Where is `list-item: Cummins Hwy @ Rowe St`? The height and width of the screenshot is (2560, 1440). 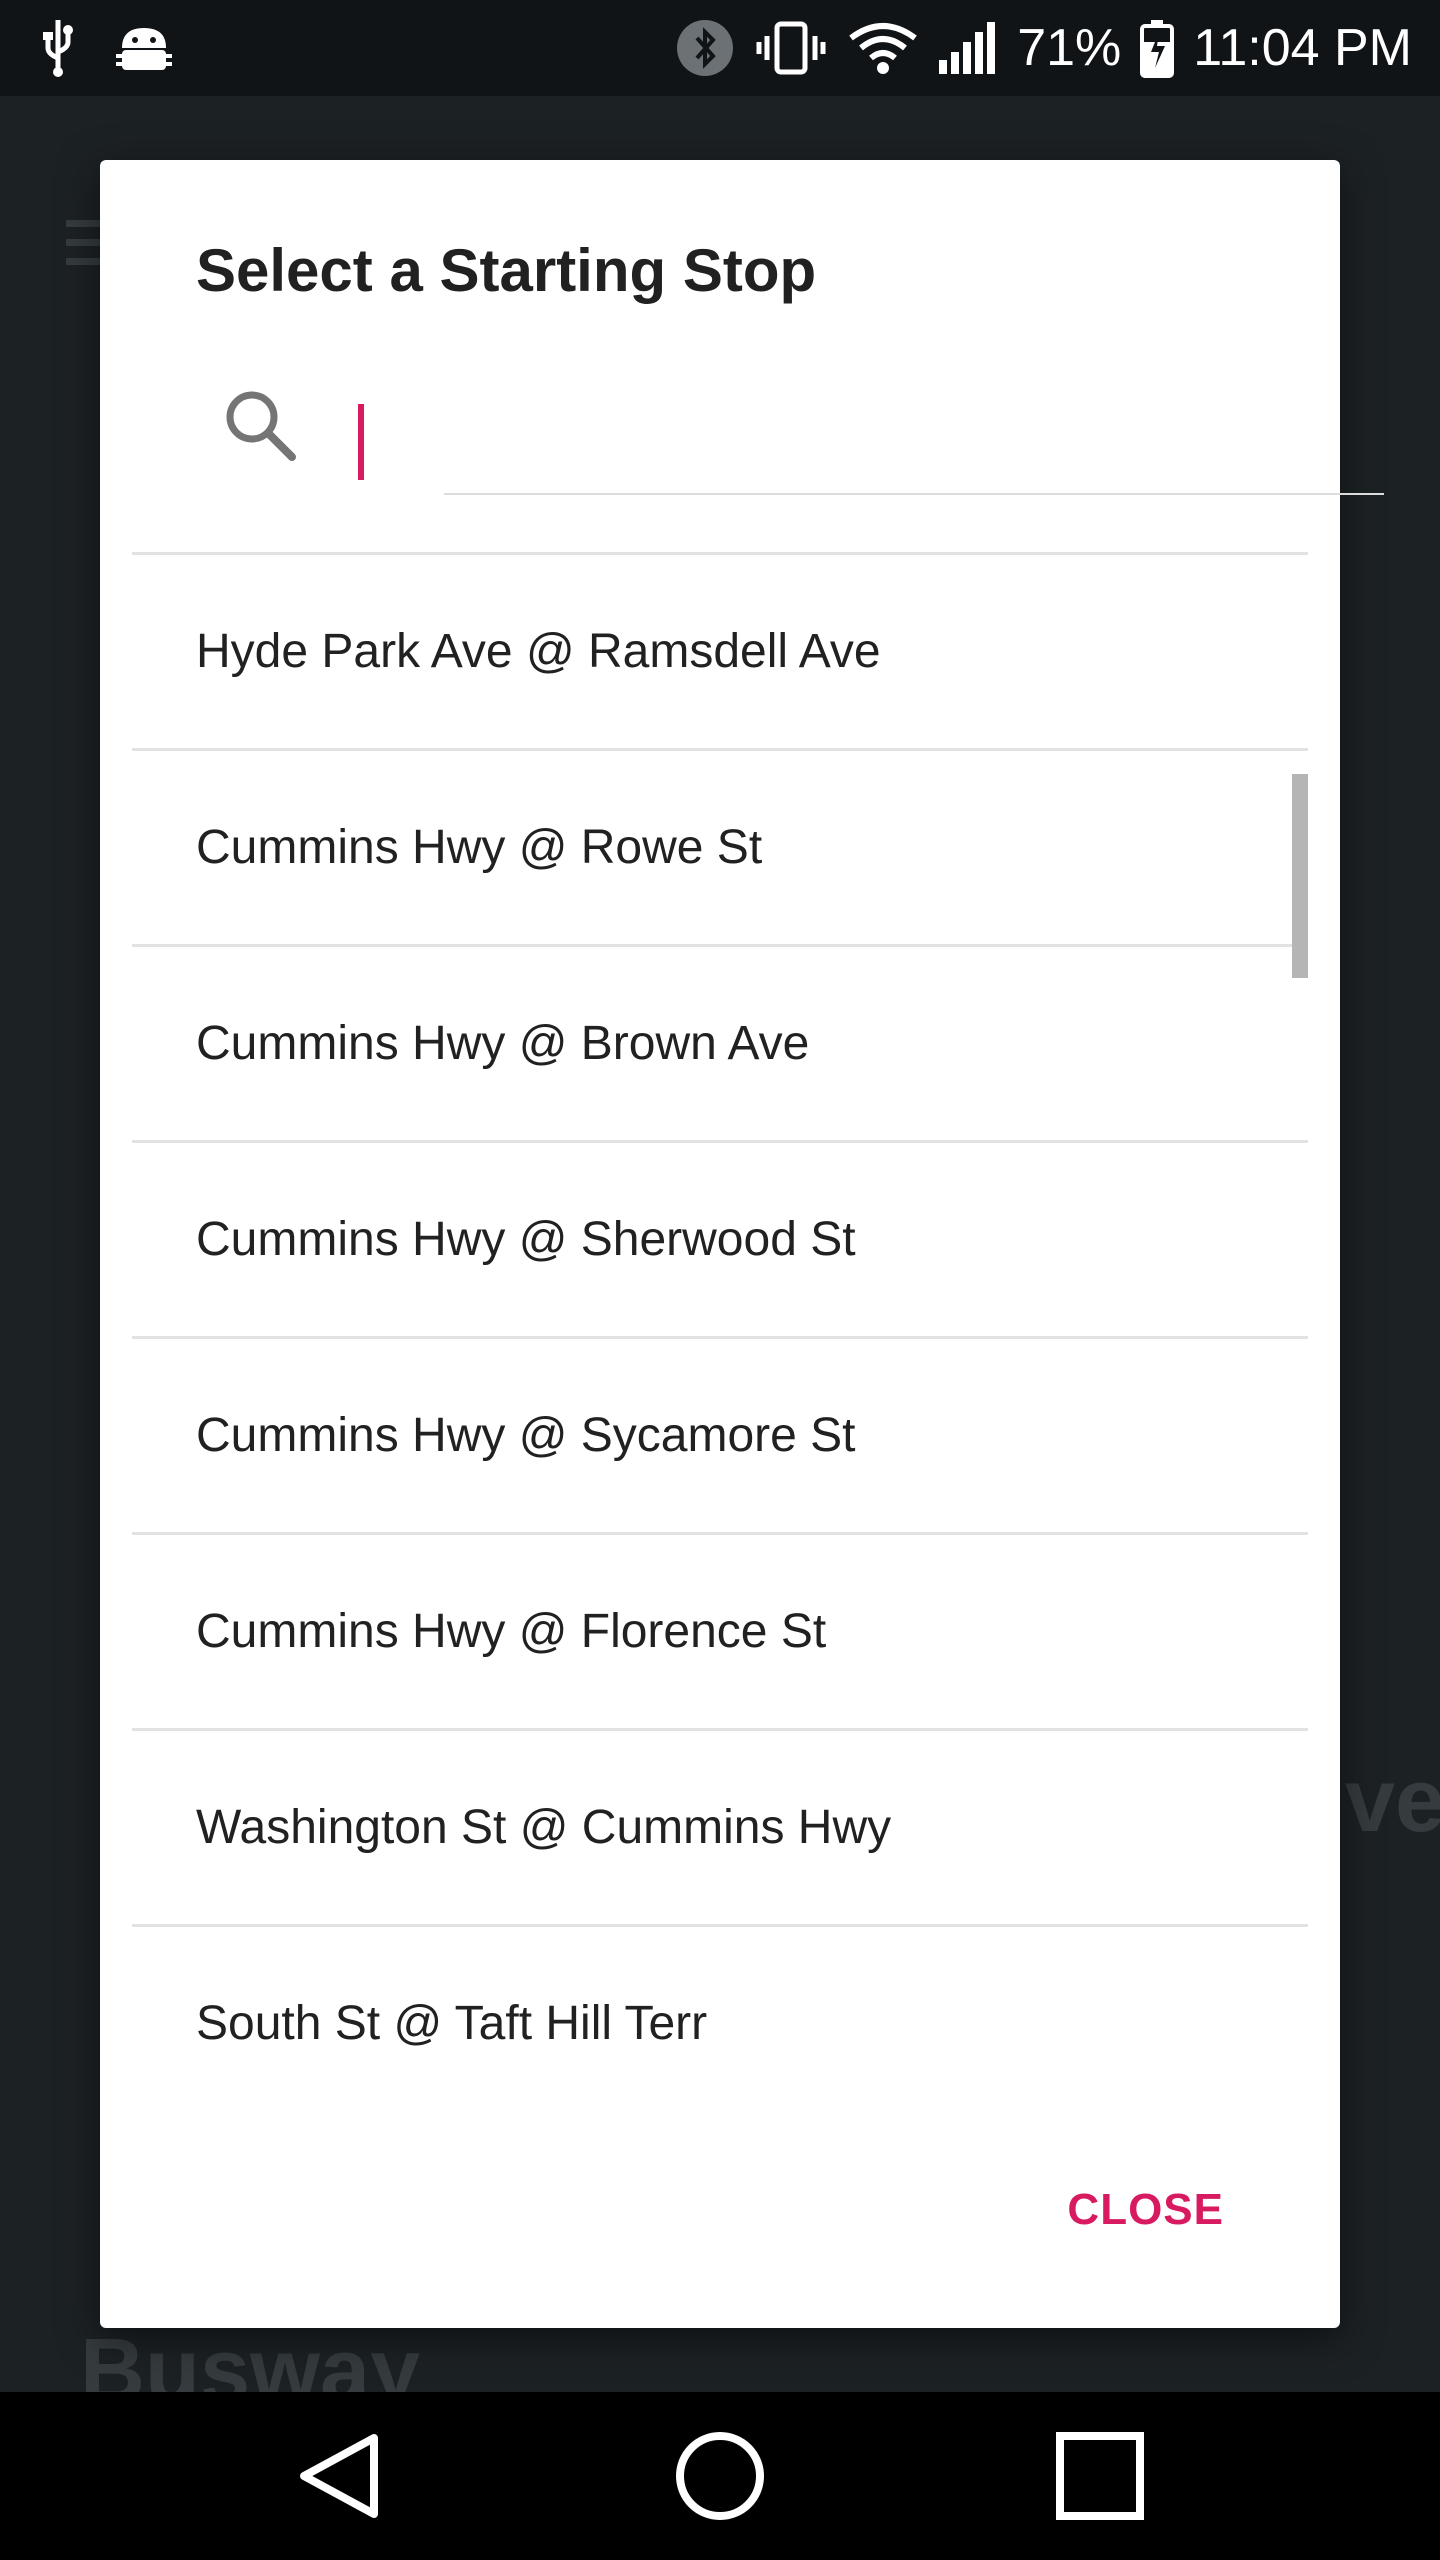 list-item: Cummins Hwy @ Rowe St is located at coordinates (720, 846).